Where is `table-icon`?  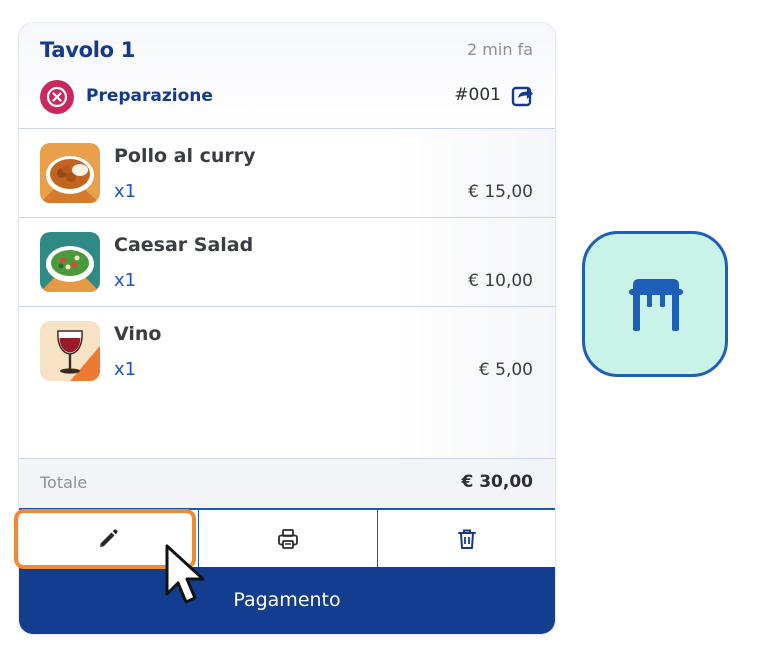
table-icon is located at coordinates (656, 305).